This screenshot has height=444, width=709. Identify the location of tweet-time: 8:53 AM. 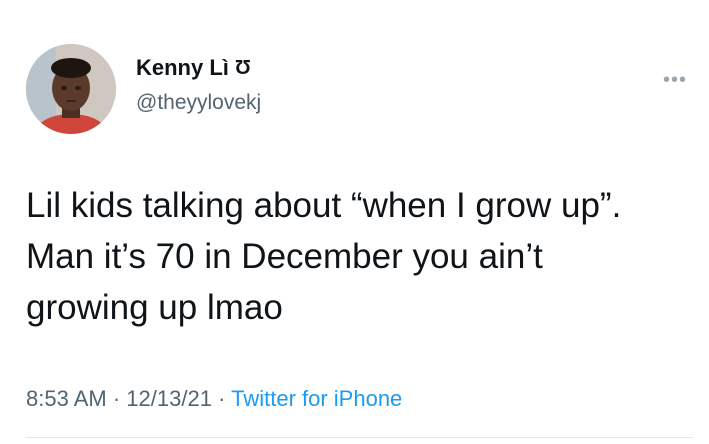
(66, 398).